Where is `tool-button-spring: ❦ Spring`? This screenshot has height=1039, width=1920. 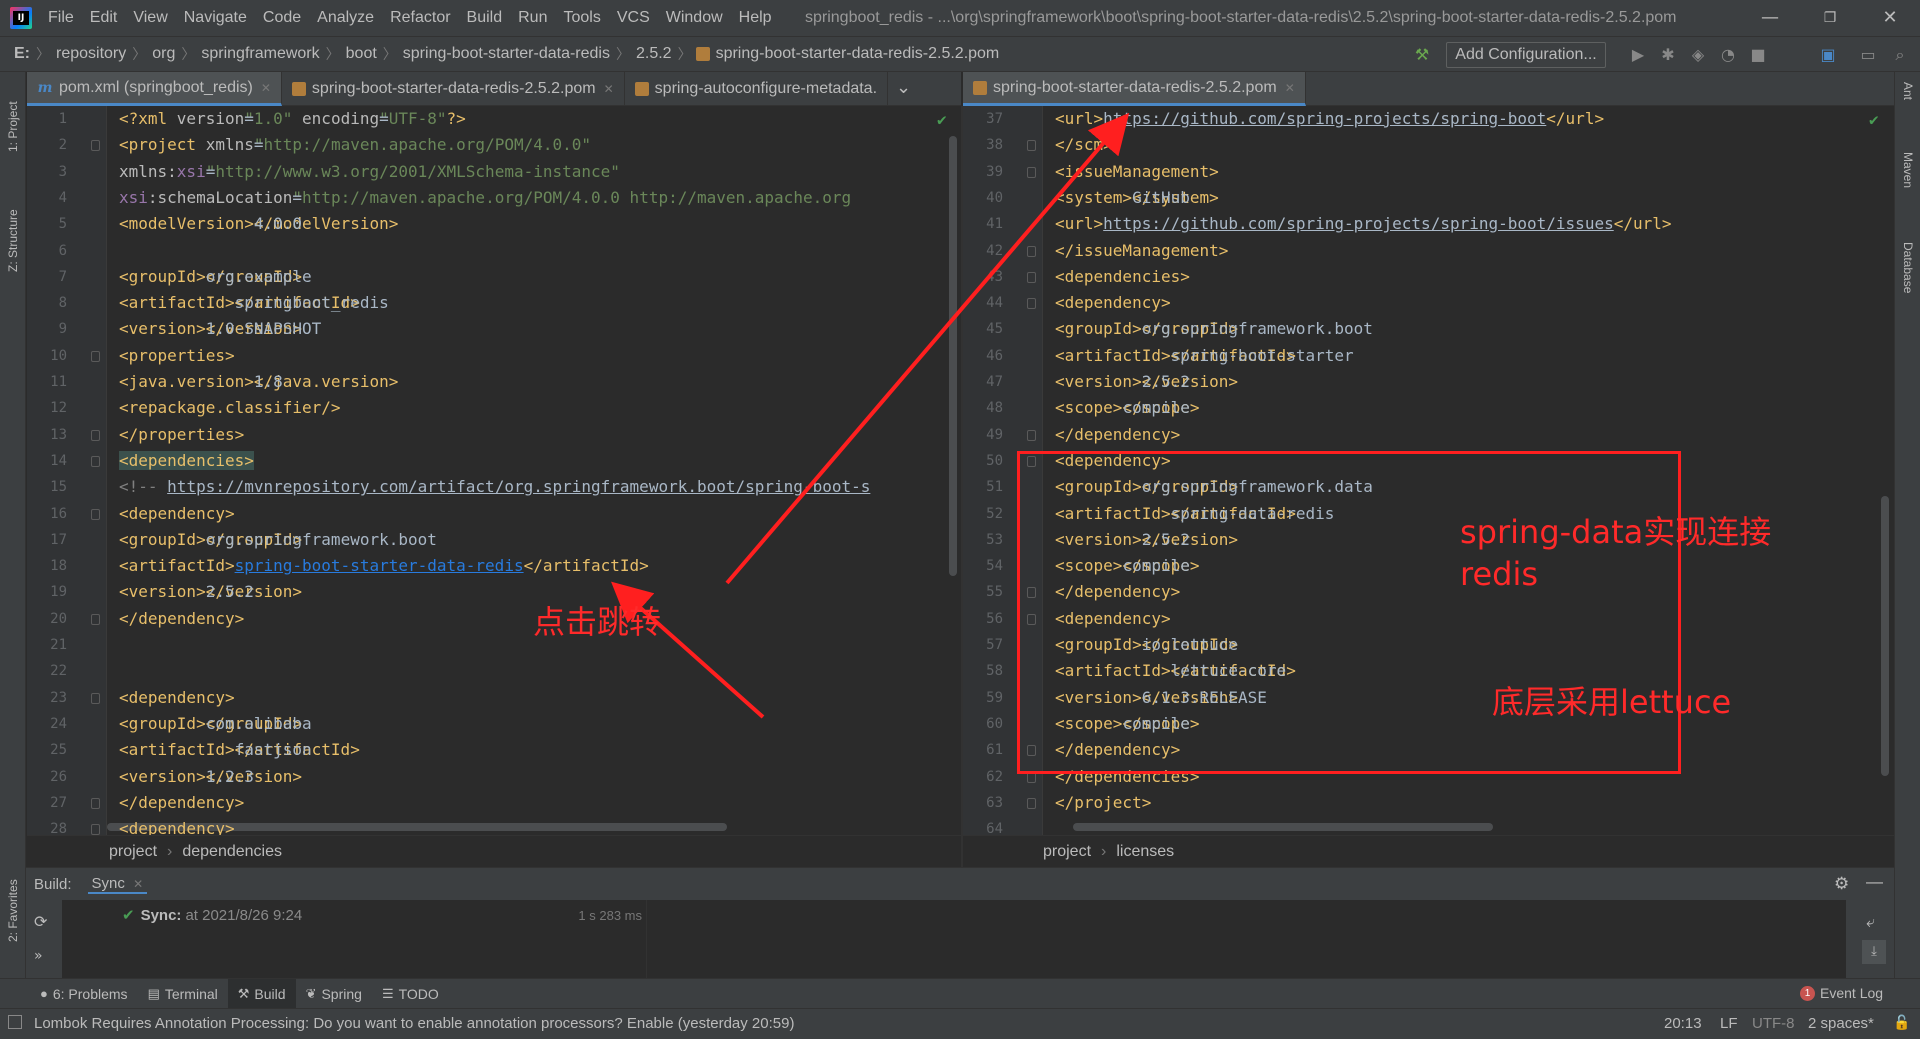 tool-button-spring: ❦ Spring is located at coordinates (334, 994).